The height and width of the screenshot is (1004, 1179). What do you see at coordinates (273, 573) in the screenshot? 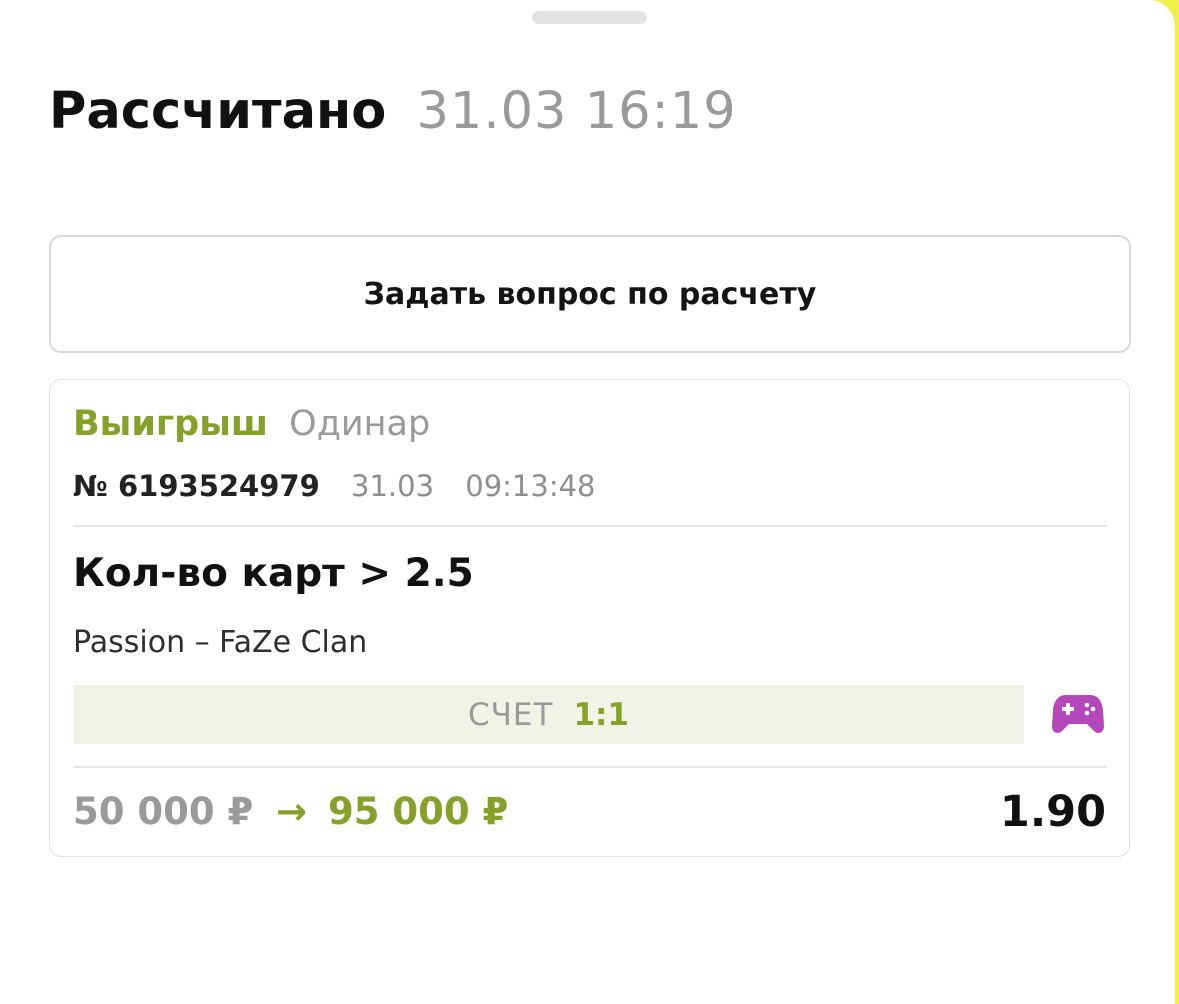
I see `bet-market: Кол-во карт > 2.5` at bounding box center [273, 573].